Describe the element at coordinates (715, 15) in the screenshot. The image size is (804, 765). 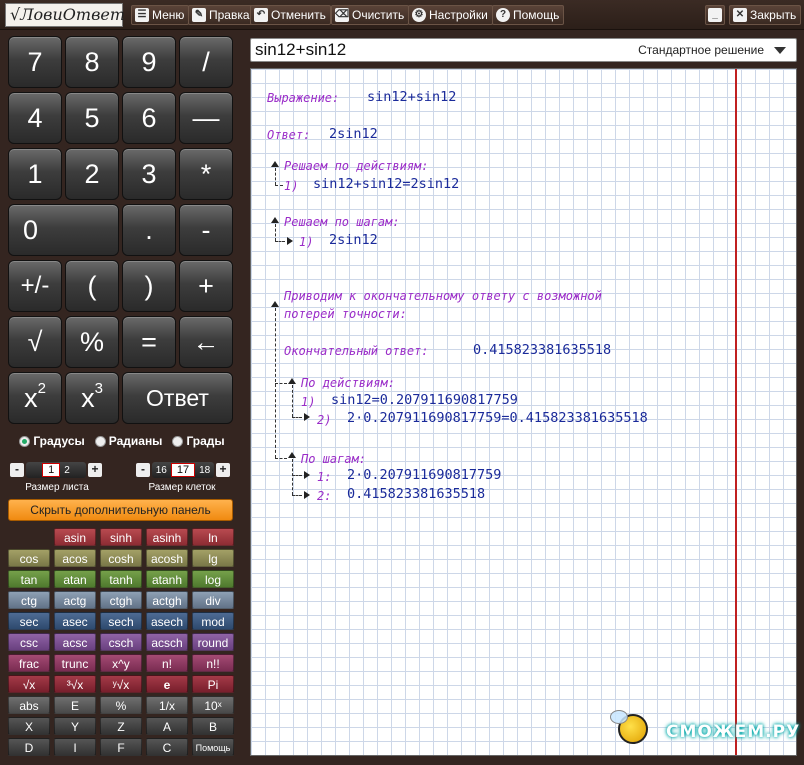
I see `minimize-button: _` at that location.